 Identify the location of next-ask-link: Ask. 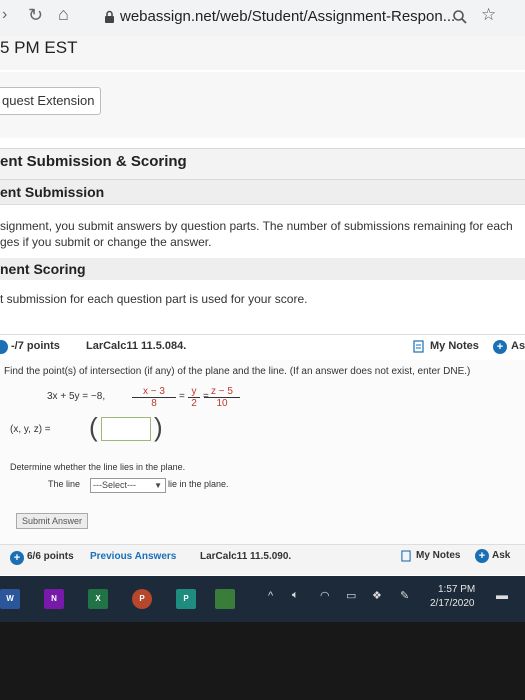
(501, 555).